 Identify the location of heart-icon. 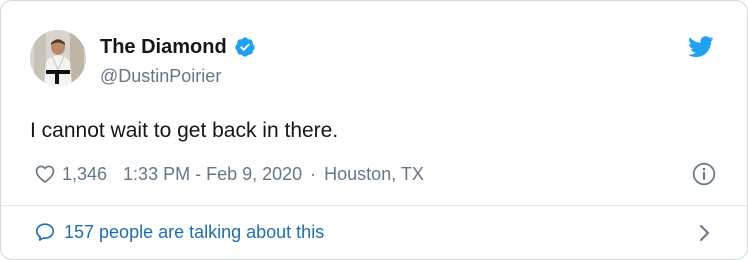
(45, 174).